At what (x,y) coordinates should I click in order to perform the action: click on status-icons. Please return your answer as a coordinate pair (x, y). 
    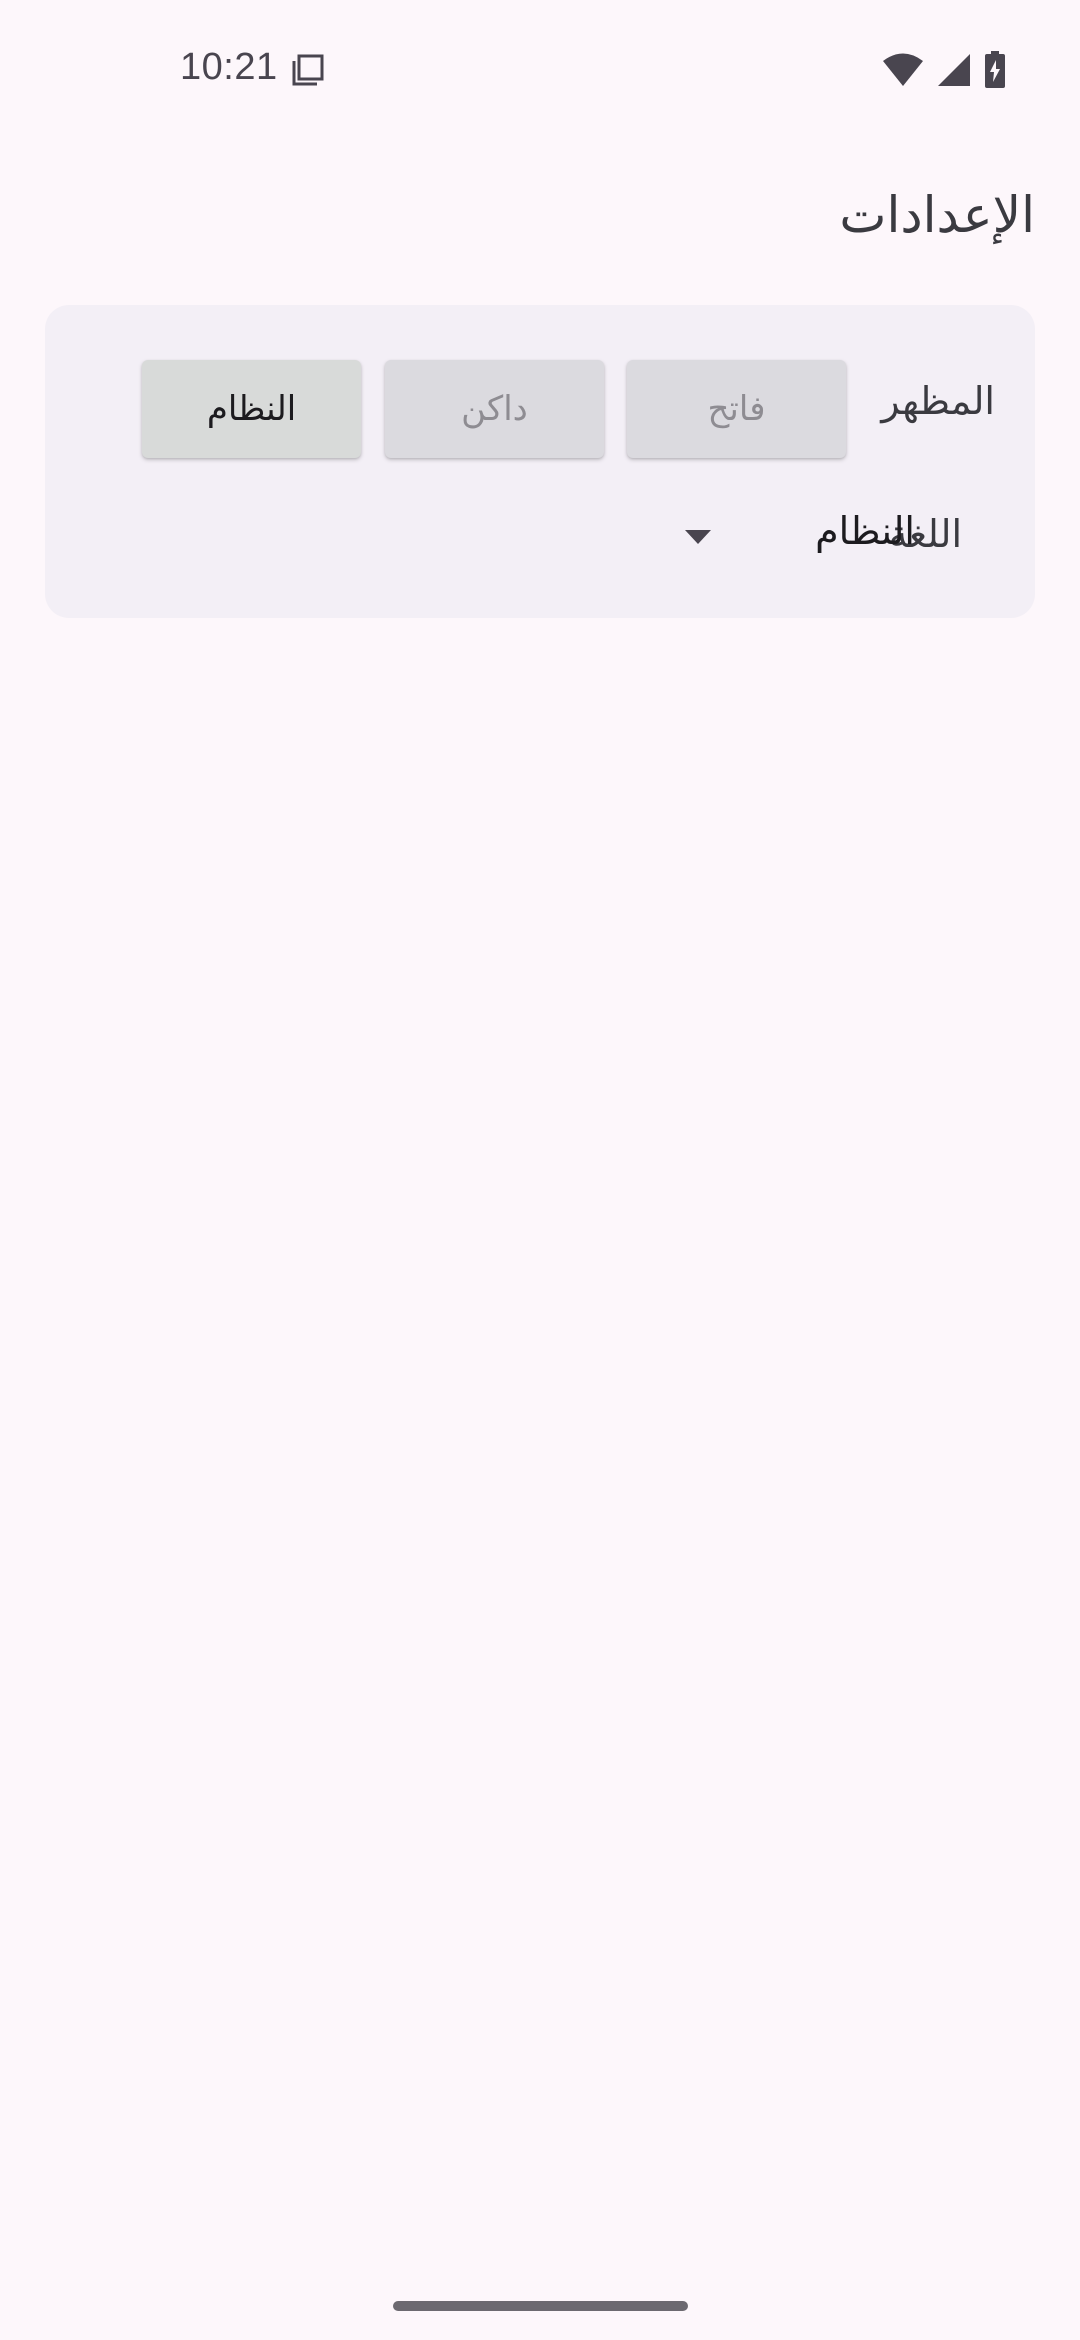
    Looking at the image, I should click on (944, 70).